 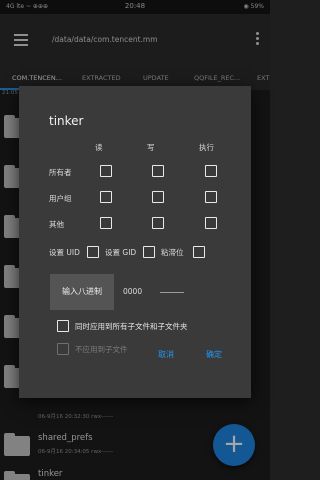 I want to click on apply-files-only-label: 不应用到子文件, so click(x=101, y=349).